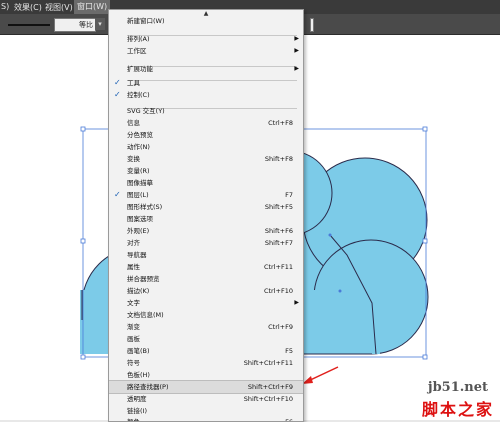  What do you see at coordinates (133, 327) in the screenshot?
I see `menu-item-label: 渐变` at bounding box center [133, 327].